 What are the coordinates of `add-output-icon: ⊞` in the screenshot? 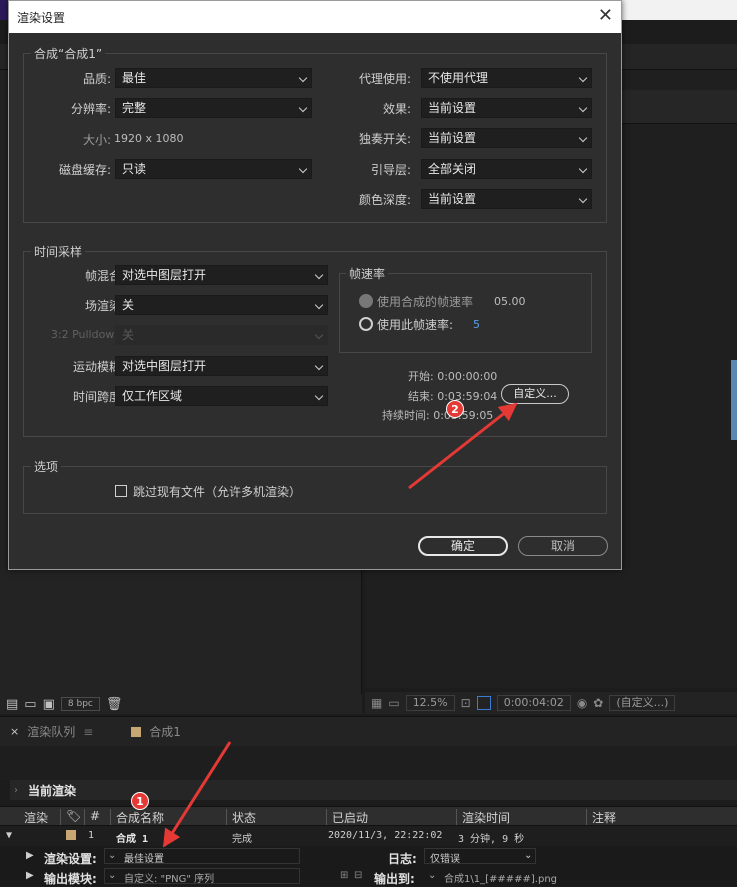 It's located at (344, 875).